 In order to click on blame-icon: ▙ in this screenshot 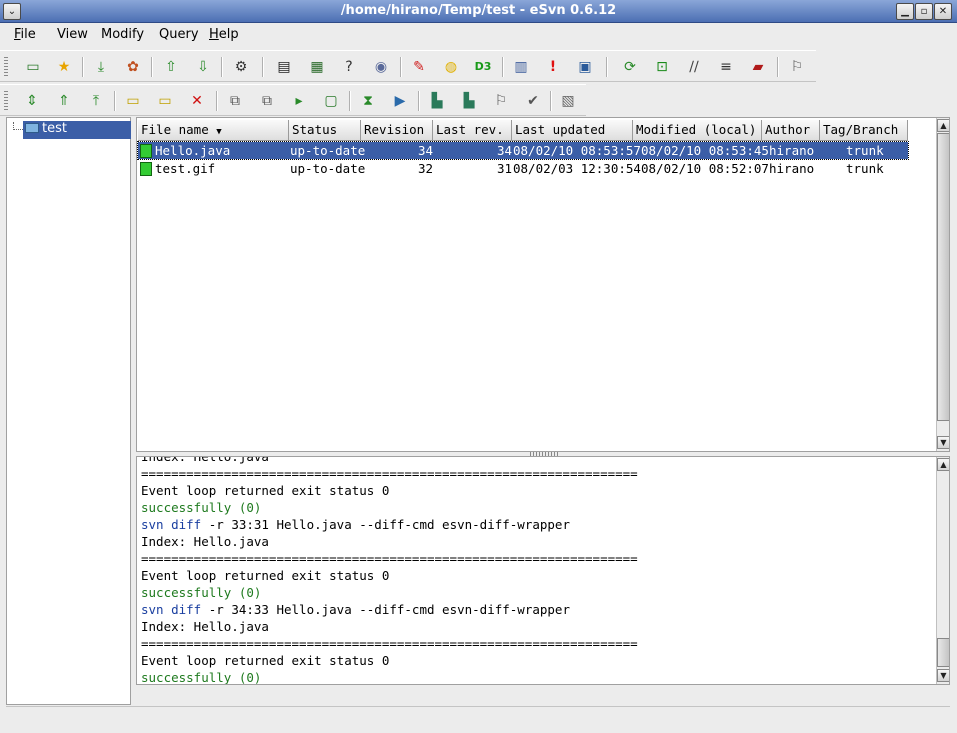, I will do `click(469, 101)`.